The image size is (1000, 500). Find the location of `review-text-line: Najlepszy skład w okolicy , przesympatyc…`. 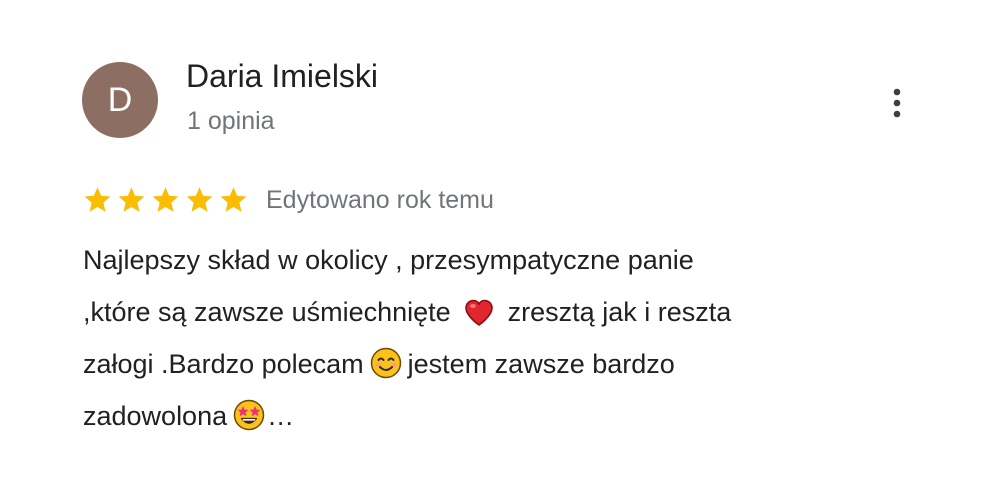

review-text-line: Najlepszy skład w okolicy , przesympatyc… is located at coordinates (503, 260).